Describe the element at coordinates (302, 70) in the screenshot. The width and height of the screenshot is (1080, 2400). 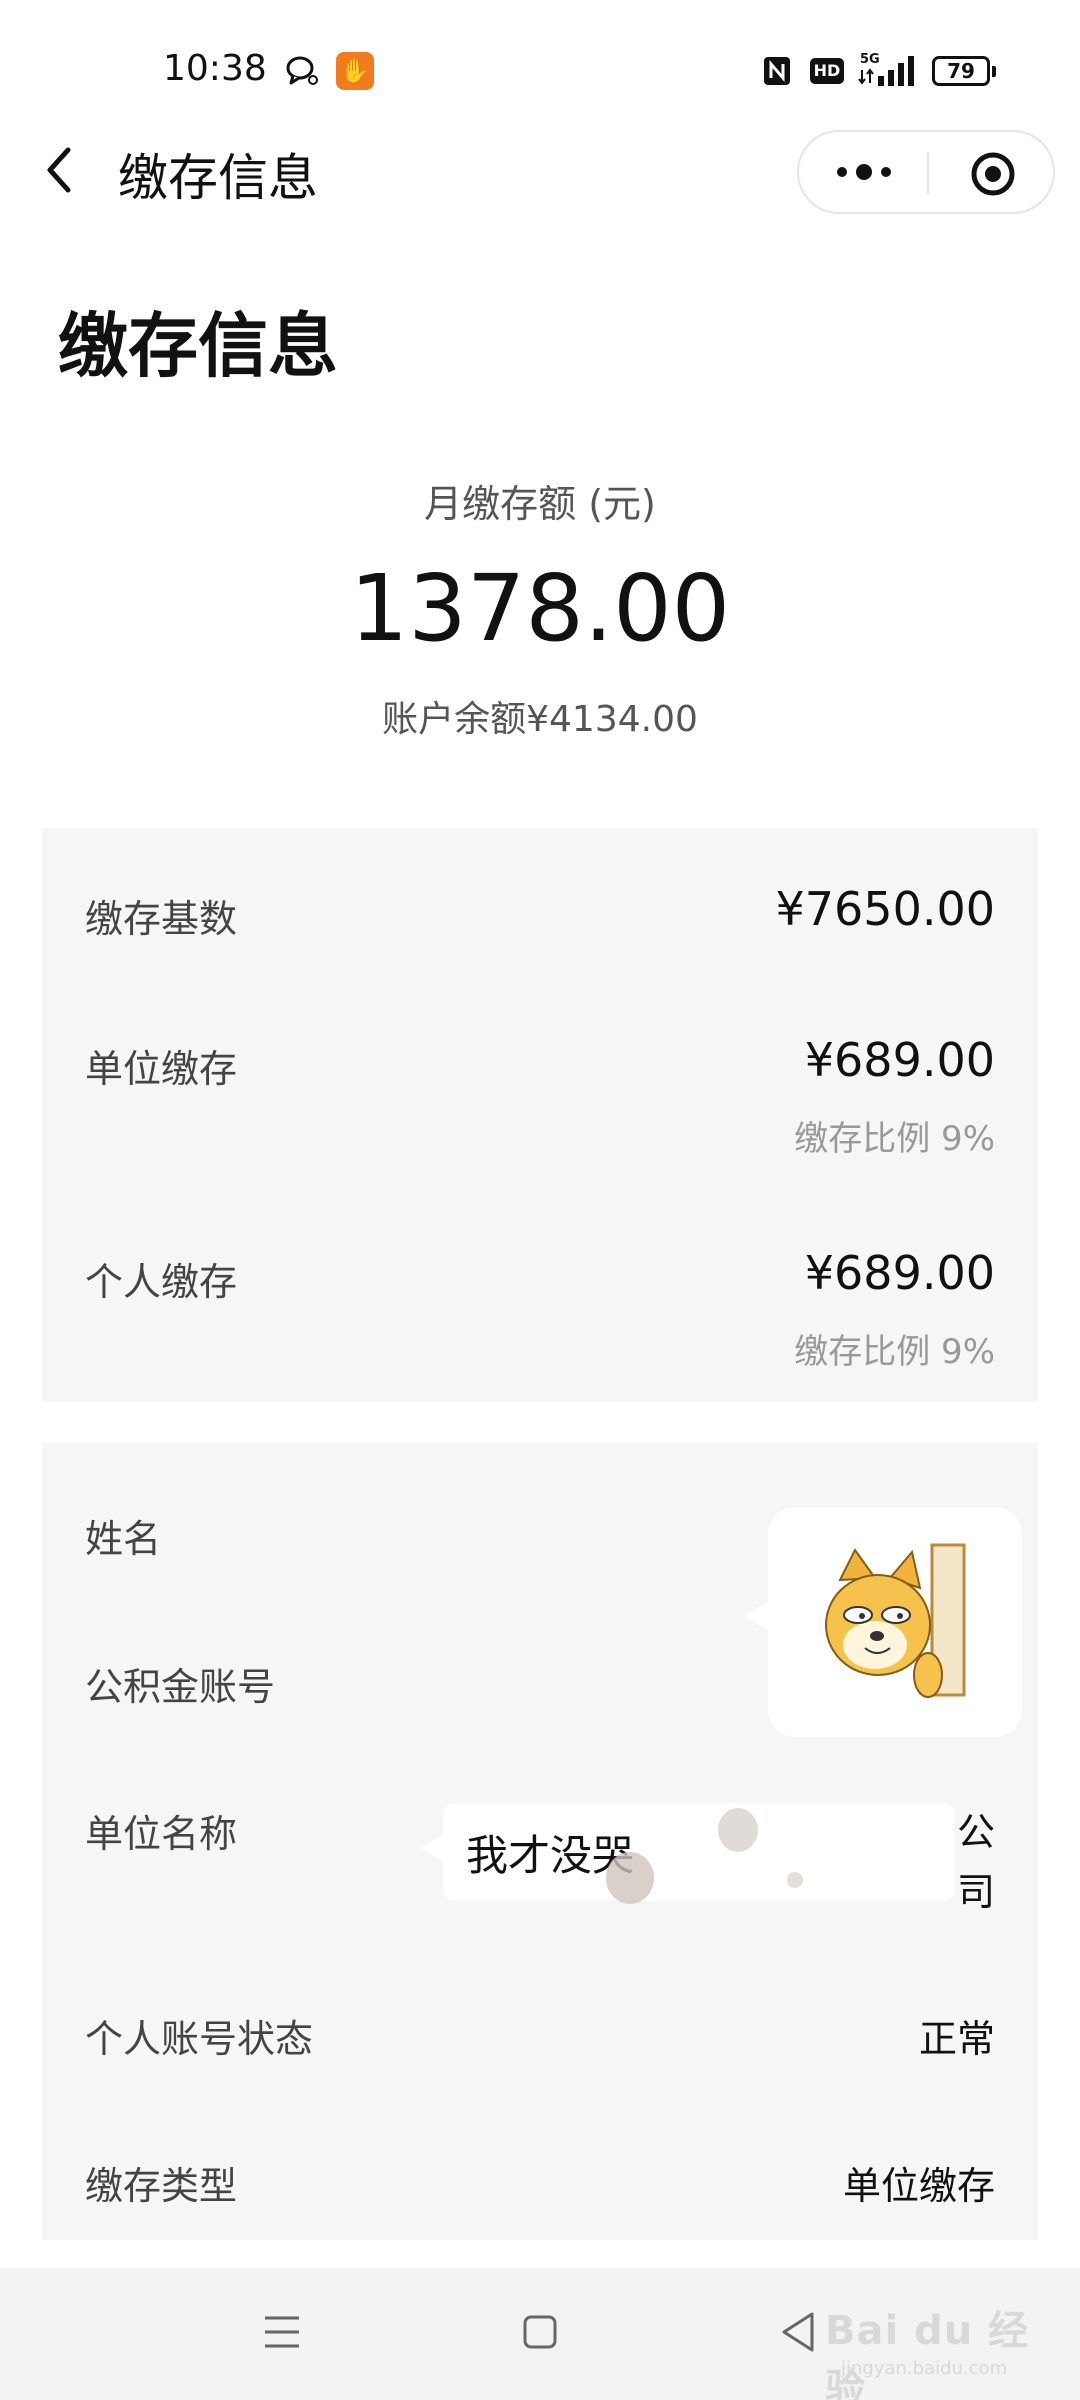
I see `chat-icon` at that location.